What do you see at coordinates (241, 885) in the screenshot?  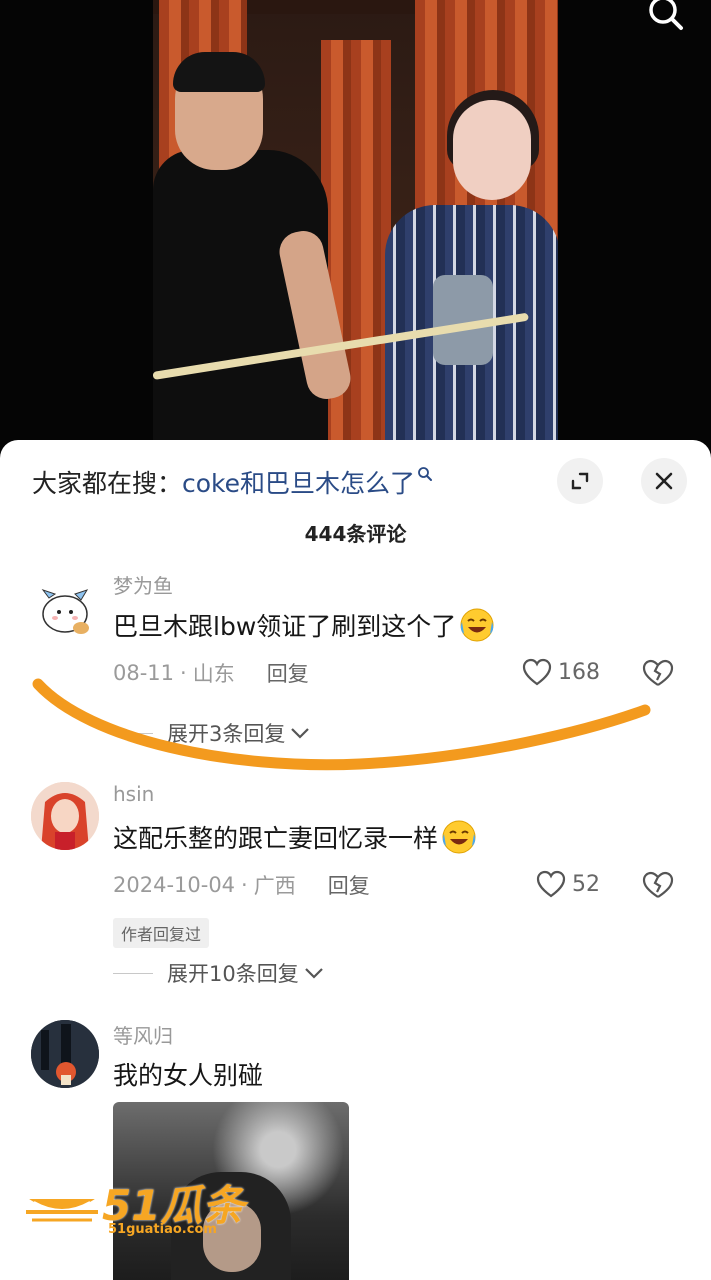 I see `comment-meta: 2024-10-04 · 广西 回复` at bounding box center [241, 885].